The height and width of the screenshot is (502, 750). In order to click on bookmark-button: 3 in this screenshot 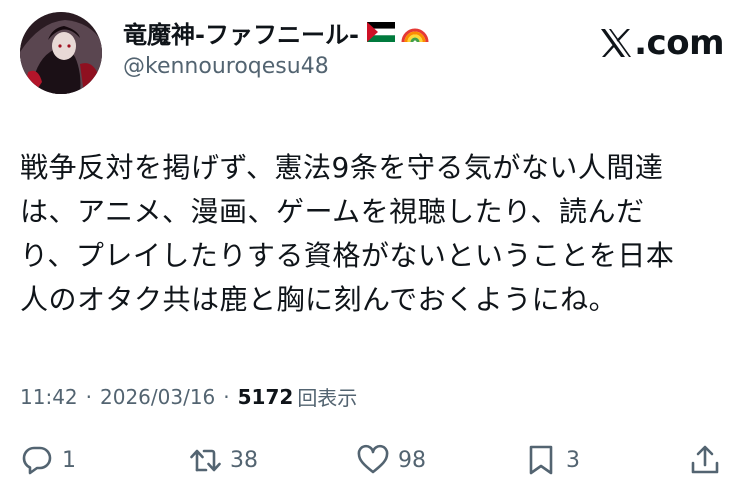, I will do `click(552, 460)`.